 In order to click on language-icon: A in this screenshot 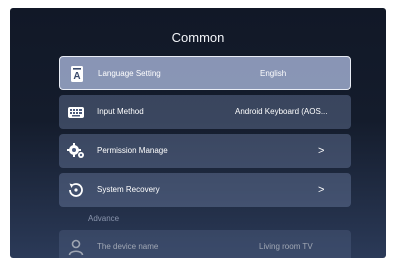, I will do `click(77, 74)`.